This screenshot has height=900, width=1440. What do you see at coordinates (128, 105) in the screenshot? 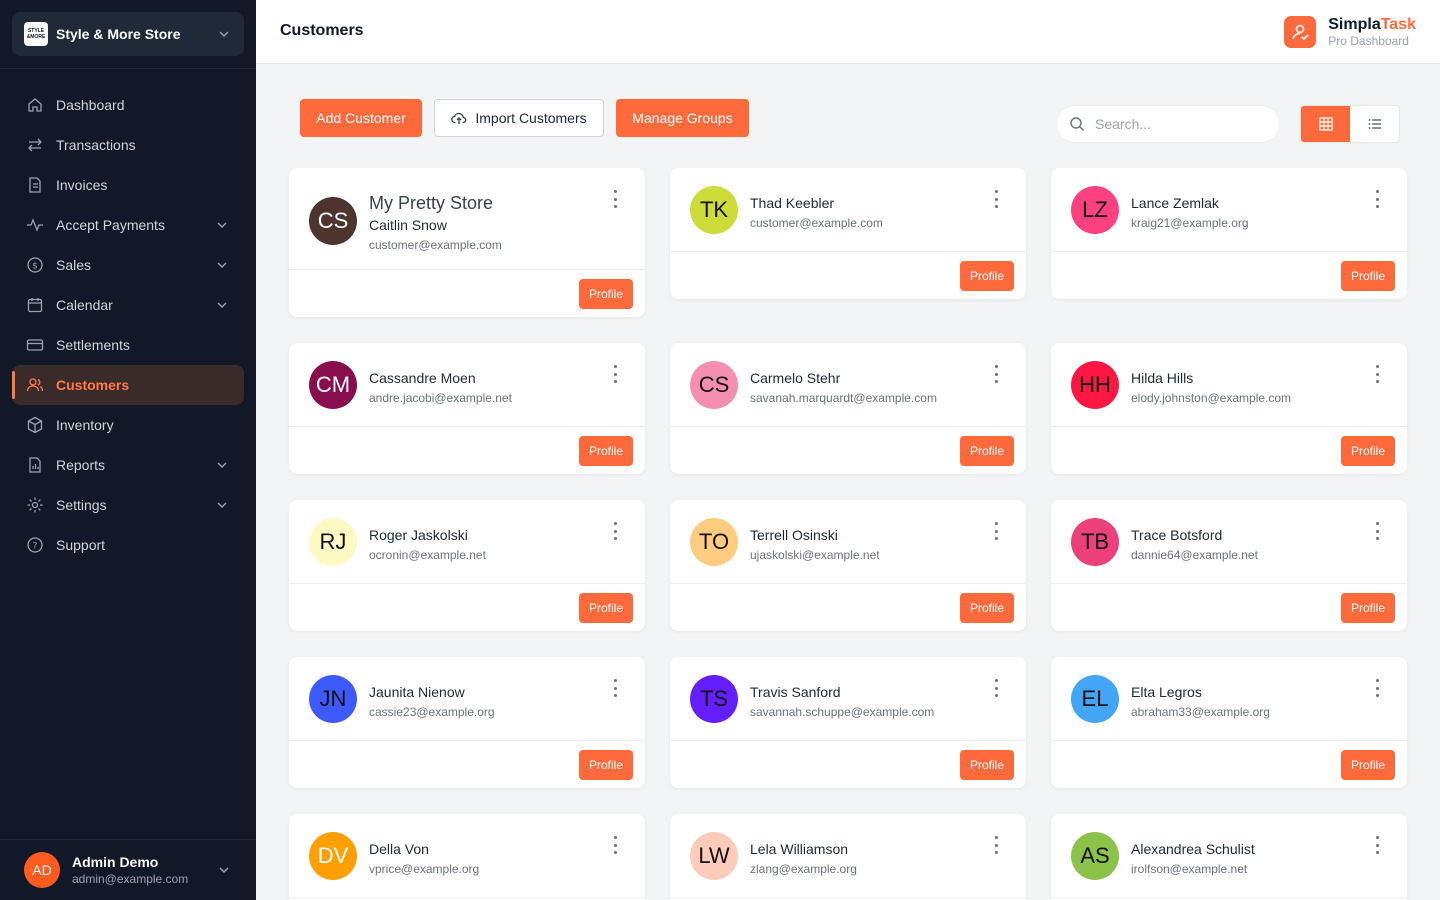
I see `sidebar-item-dashboard: Dashboard` at bounding box center [128, 105].